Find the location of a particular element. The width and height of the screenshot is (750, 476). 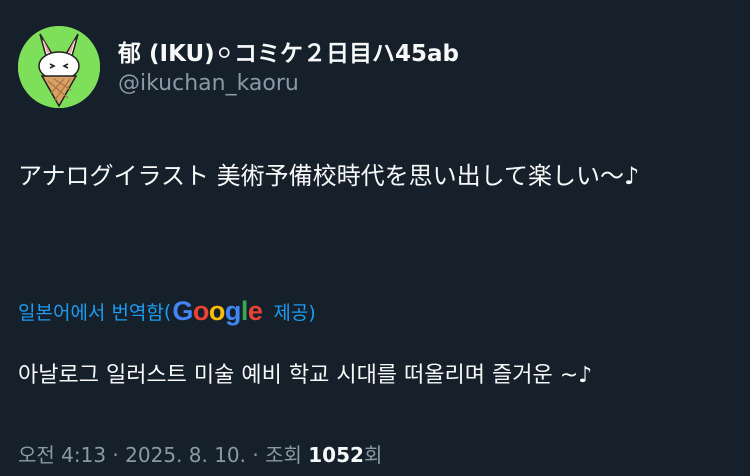

display-name: 郁 (IKU)⚪コミケ２日目ハ45ab is located at coordinates (288, 51).